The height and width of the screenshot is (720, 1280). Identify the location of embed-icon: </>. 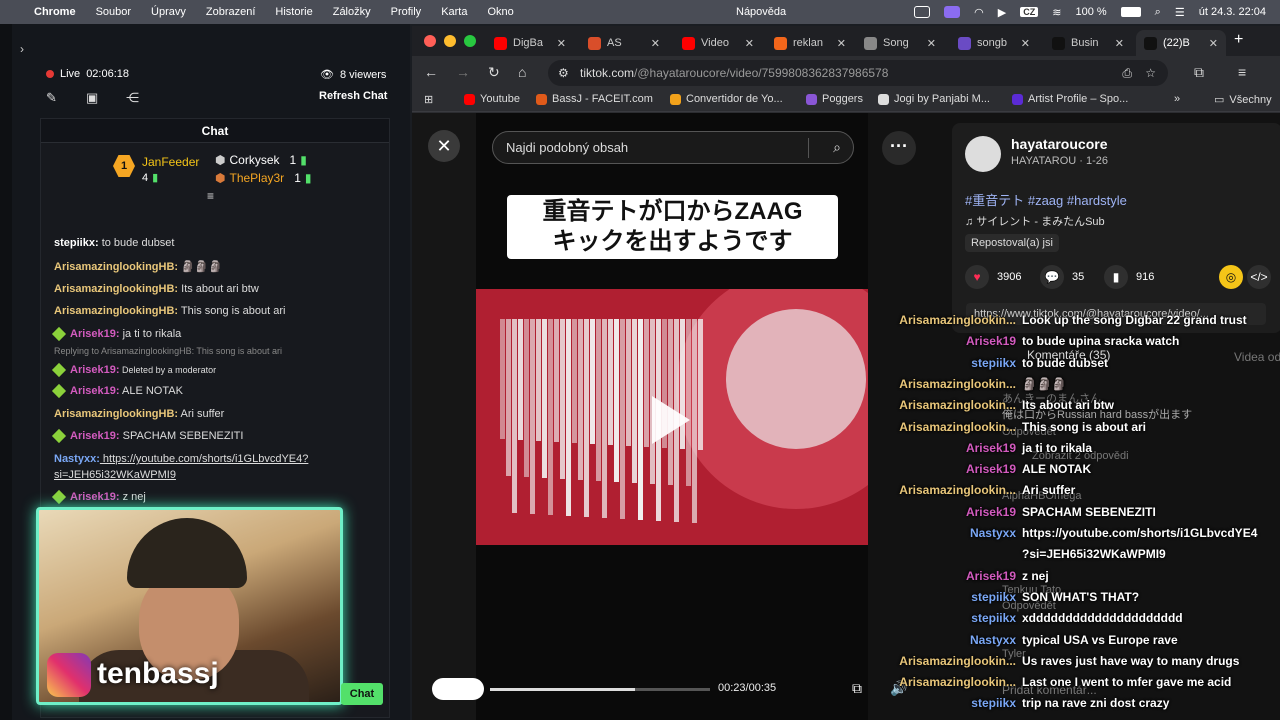
(1259, 277).